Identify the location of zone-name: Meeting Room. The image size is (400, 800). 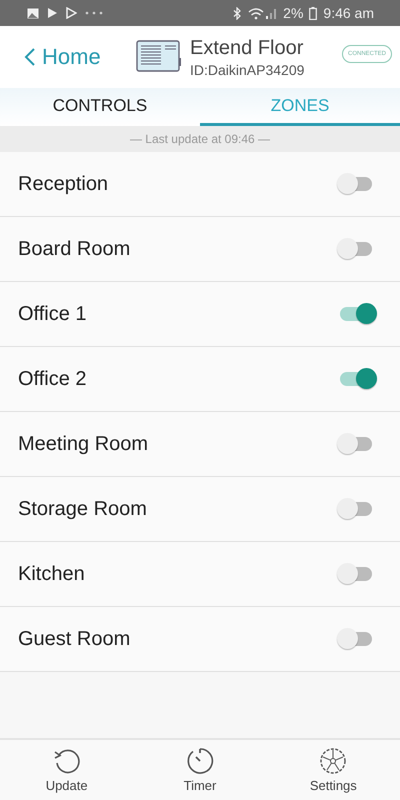
(83, 444).